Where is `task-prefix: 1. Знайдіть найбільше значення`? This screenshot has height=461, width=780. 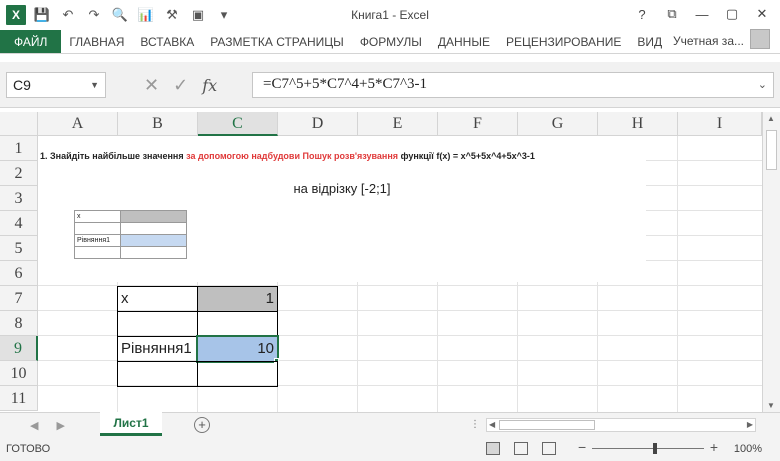
task-prefix: 1. Знайдіть найбільше значення is located at coordinates (113, 156).